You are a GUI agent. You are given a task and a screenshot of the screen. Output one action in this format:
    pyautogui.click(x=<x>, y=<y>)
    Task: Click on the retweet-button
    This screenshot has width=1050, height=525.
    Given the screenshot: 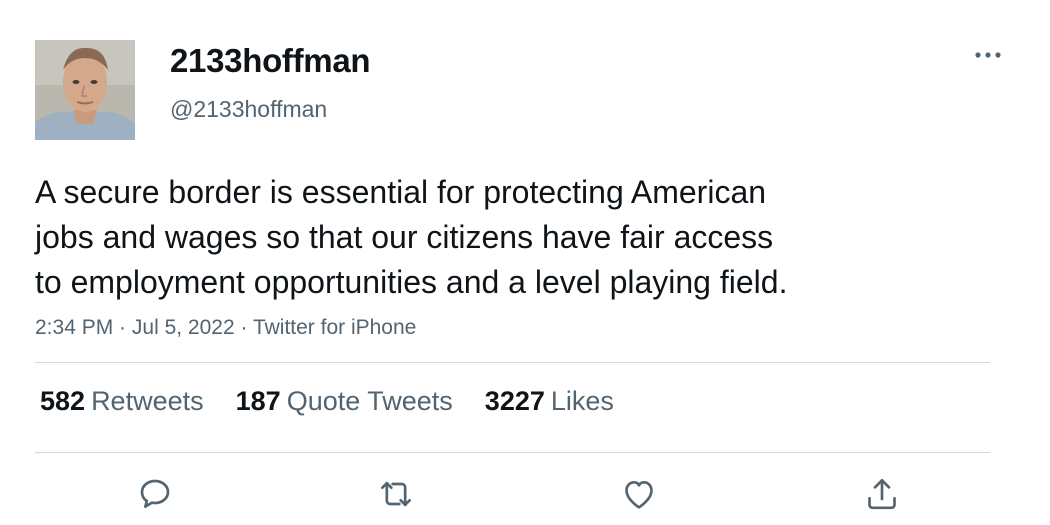 What is the action you would take?
    pyautogui.click(x=396, y=494)
    